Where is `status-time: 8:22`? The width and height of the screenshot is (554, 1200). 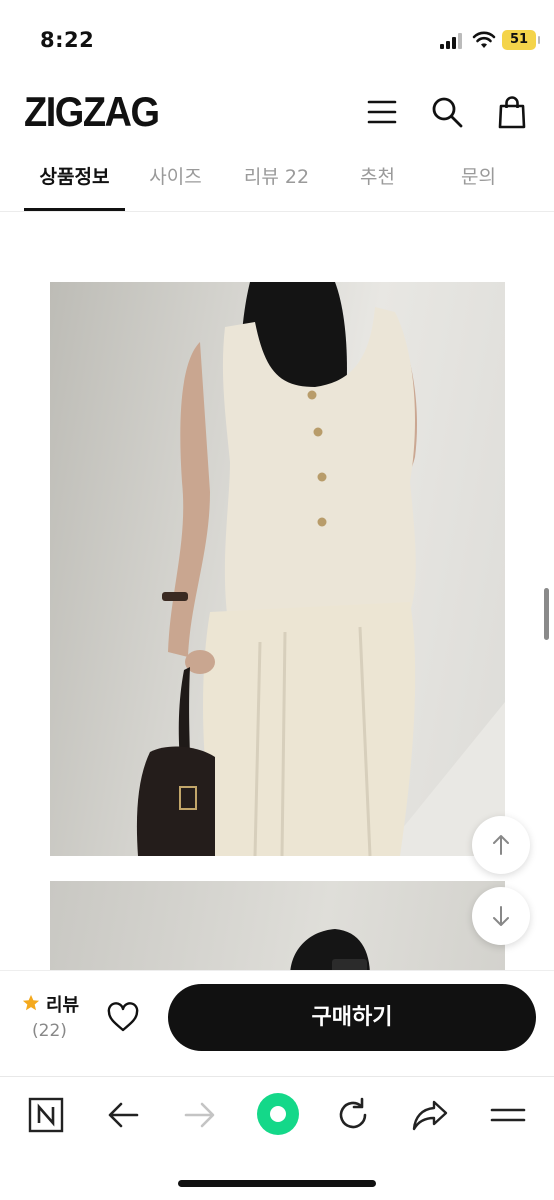 status-time: 8:22 is located at coordinates (67, 40).